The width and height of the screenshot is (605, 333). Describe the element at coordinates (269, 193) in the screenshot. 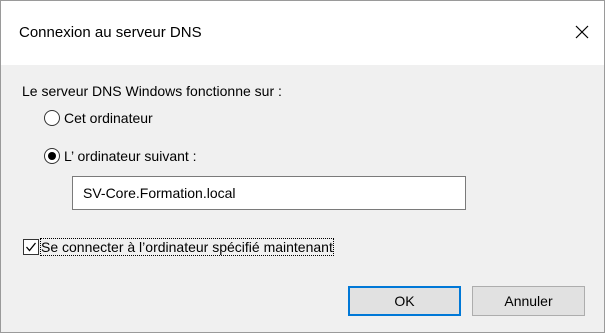

I see `server-name-input` at that location.